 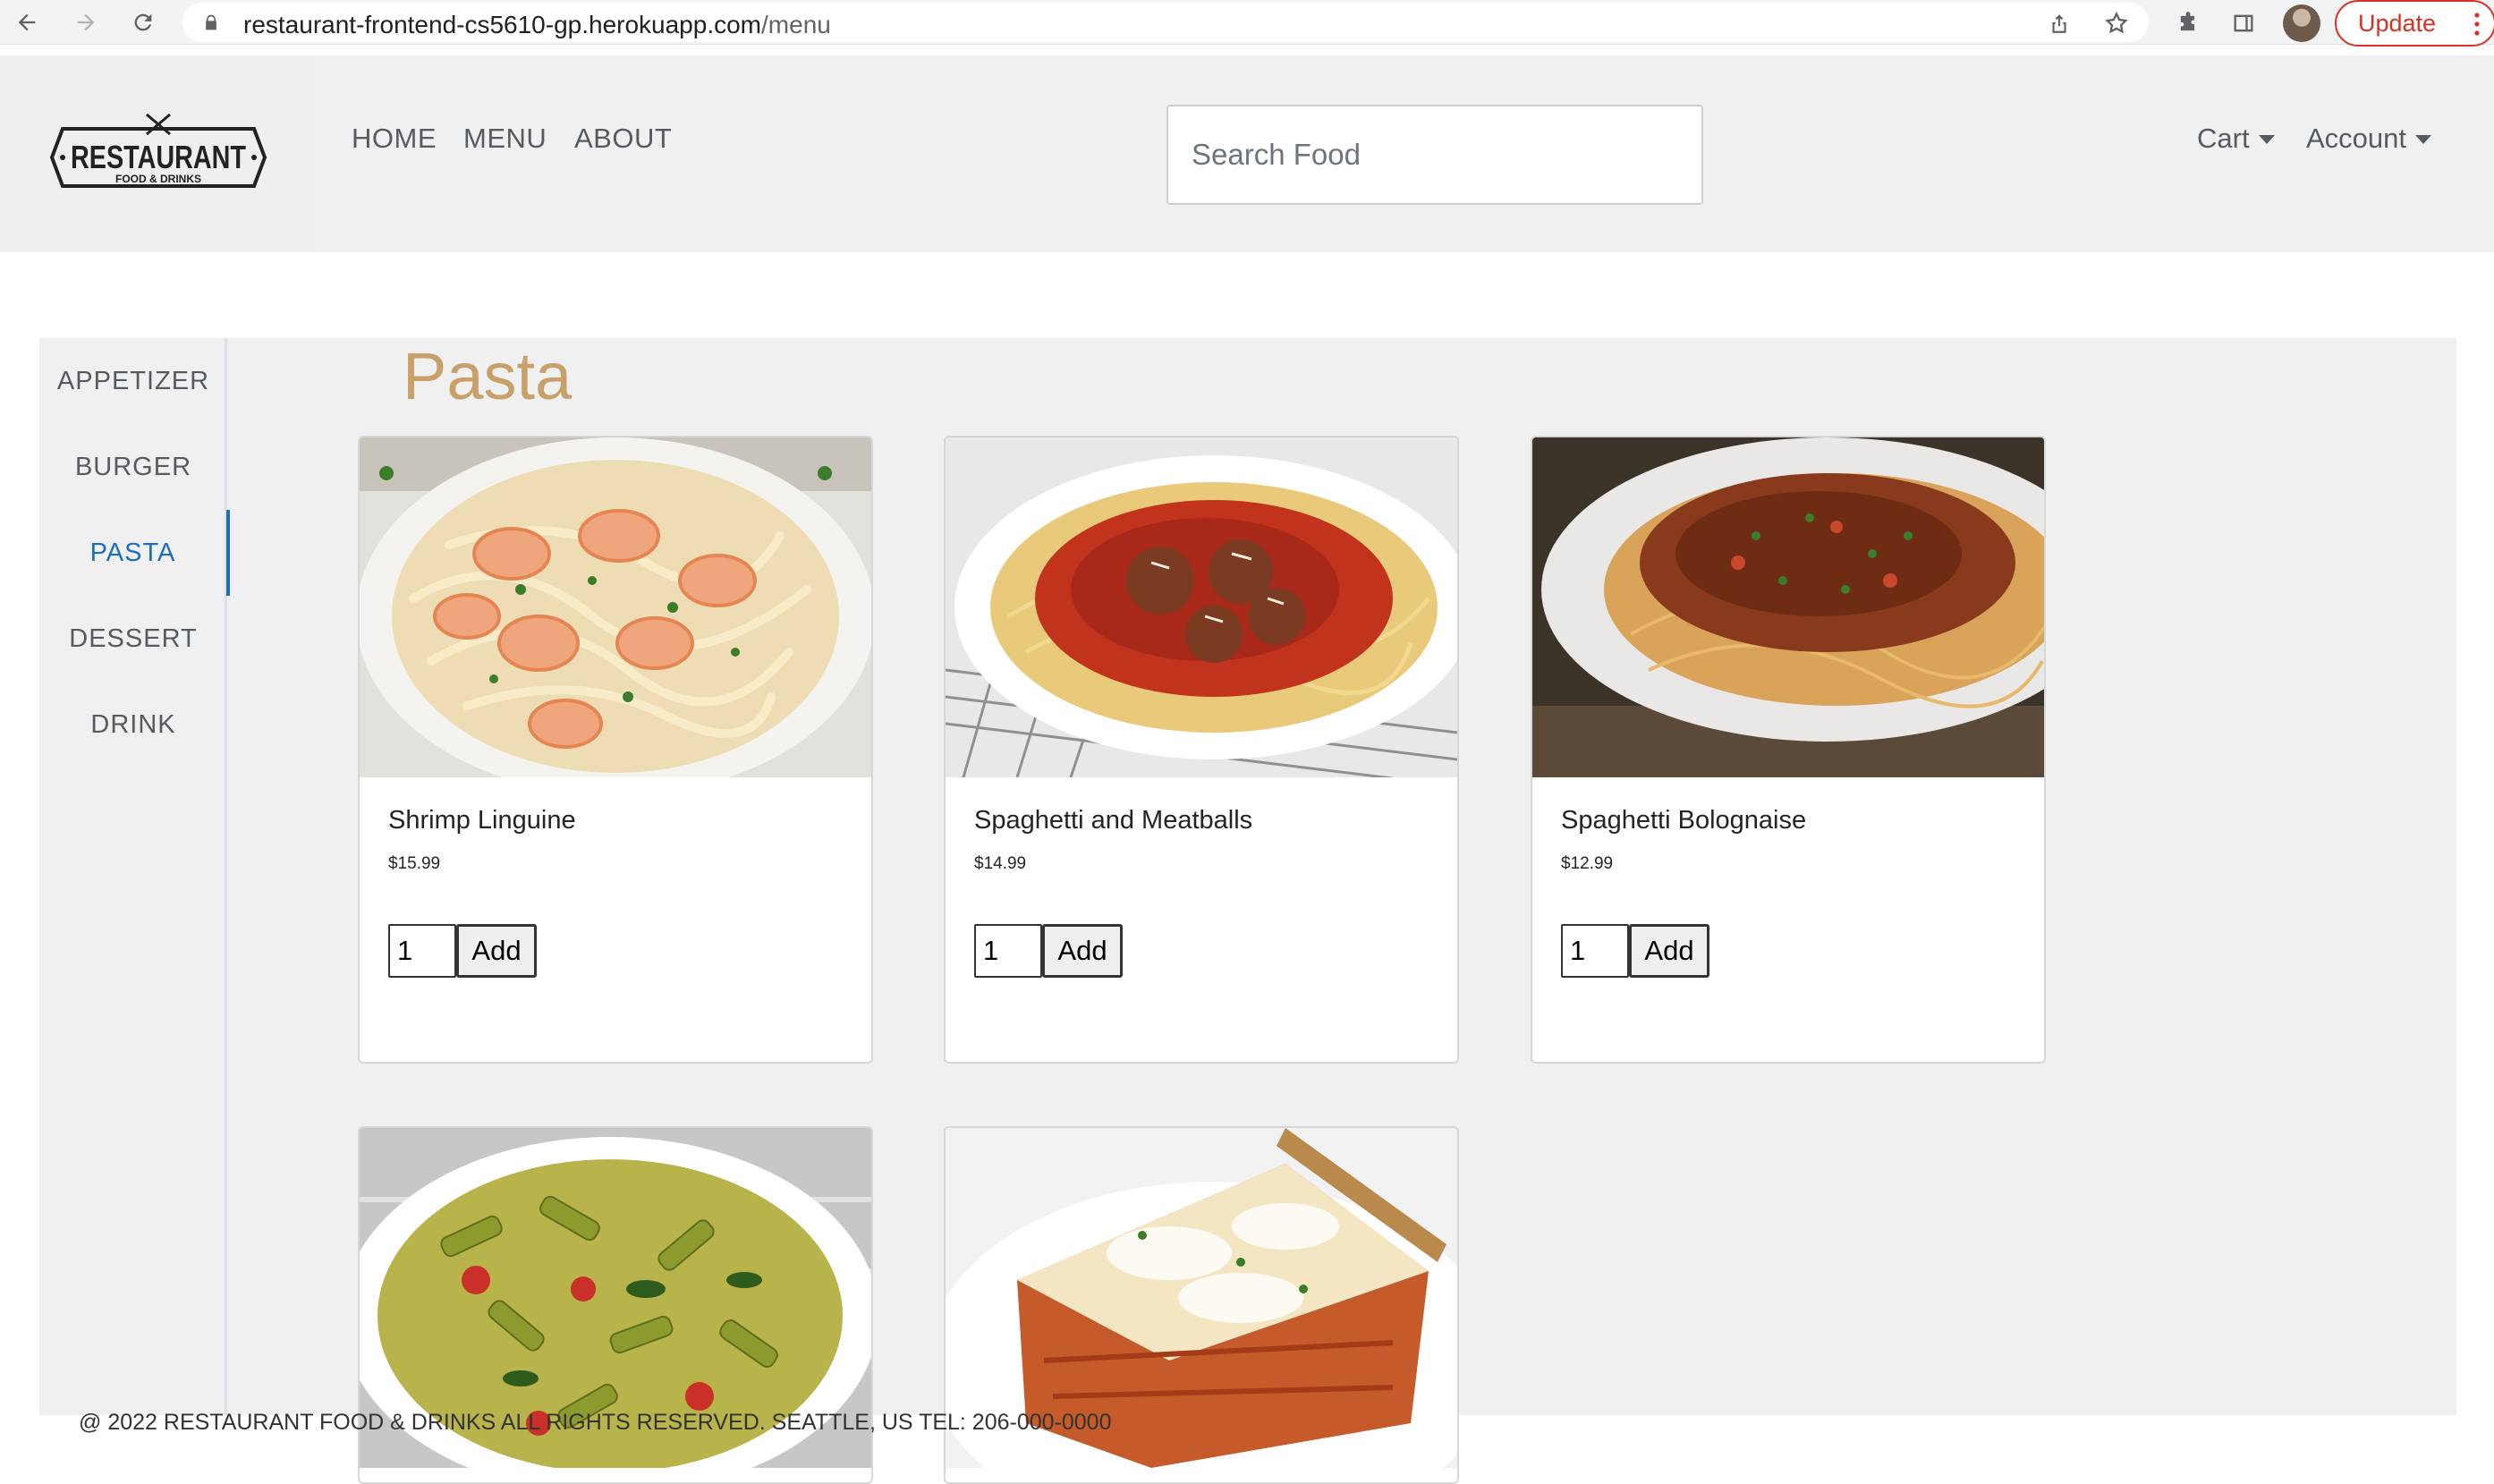 What do you see at coordinates (2188, 23) in the screenshot?
I see `extensions-icon` at bounding box center [2188, 23].